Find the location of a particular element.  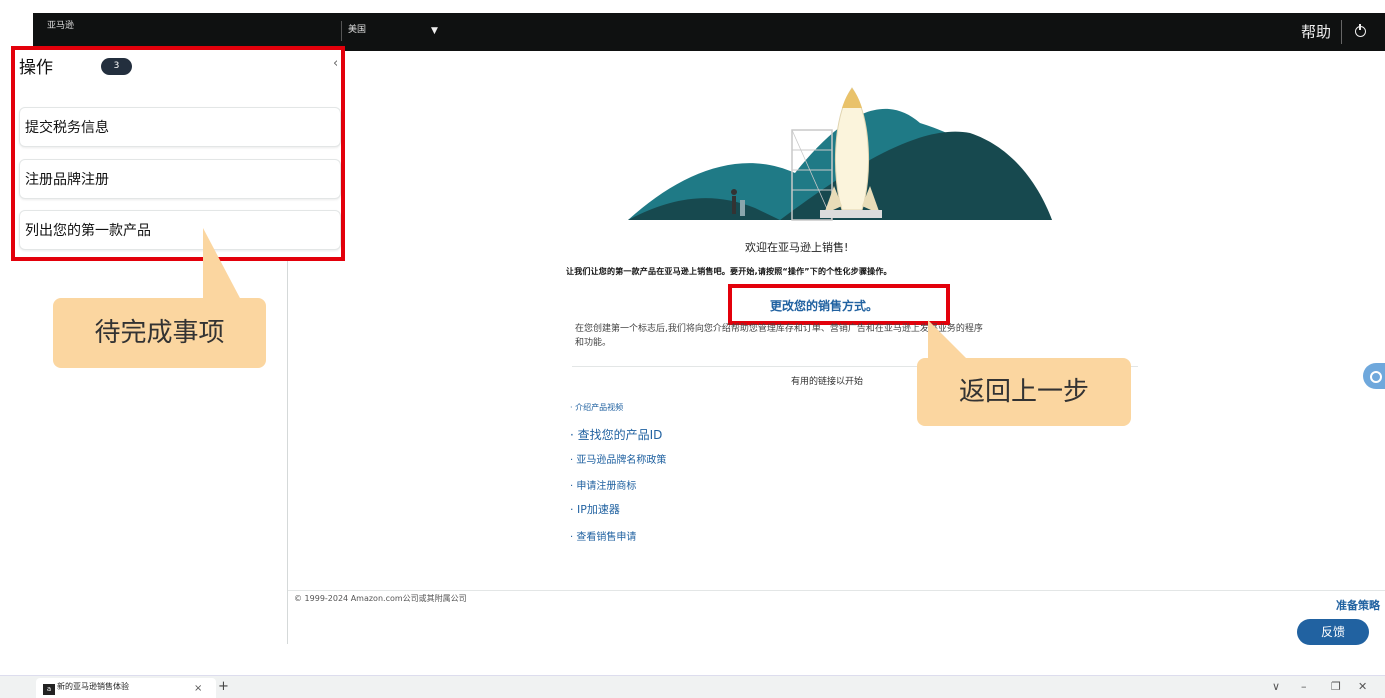

tab-title: 新的亚马逊销售体验 is located at coordinates (93, 686).